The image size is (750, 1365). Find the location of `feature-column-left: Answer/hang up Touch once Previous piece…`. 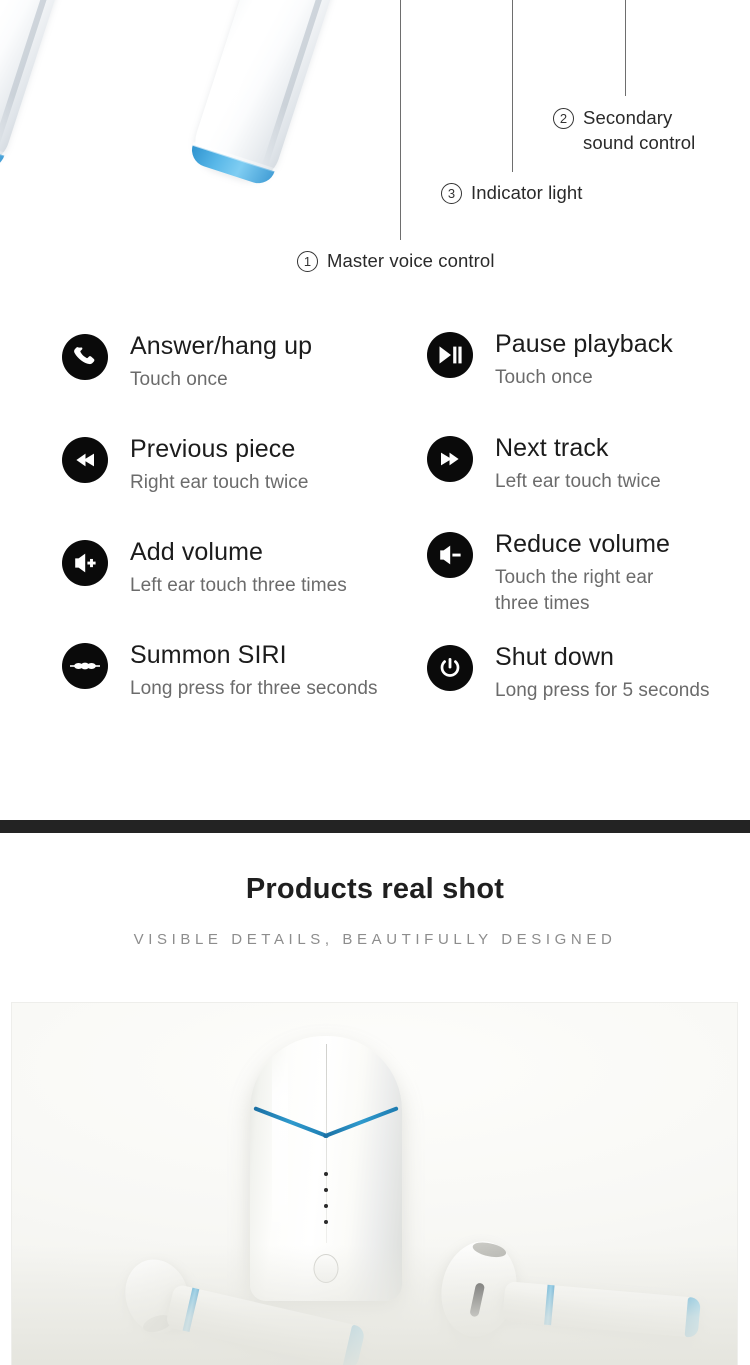

feature-column-left: Answer/hang up Touch once Previous piece… is located at coordinates (239, 528).